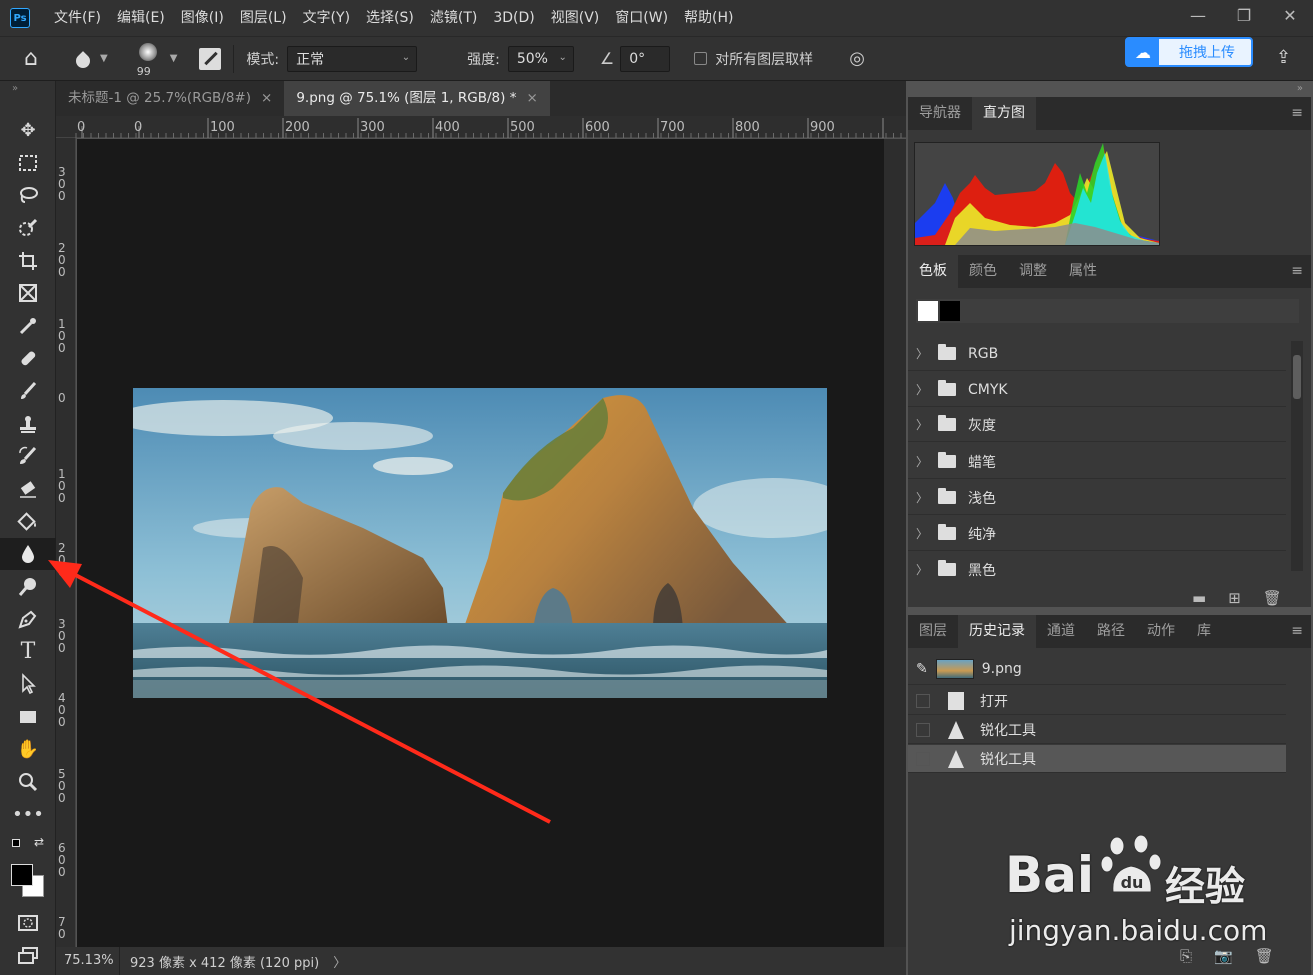  I want to click on tab-9png: 9.png @ 75.1% (图层 1, RGB/8) * ×, so click(417, 98).